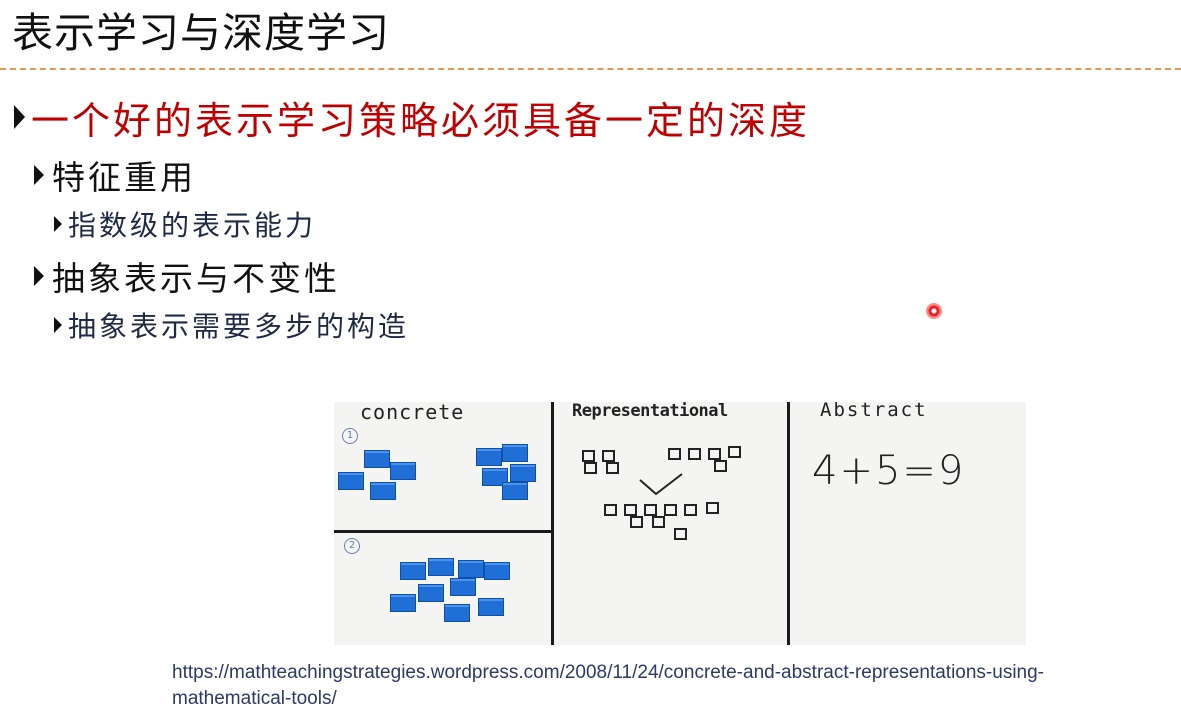 The height and width of the screenshot is (715, 1181). Describe the element at coordinates (350, 436) in the screenshot. I see `row-mark-1: 1` at that location.